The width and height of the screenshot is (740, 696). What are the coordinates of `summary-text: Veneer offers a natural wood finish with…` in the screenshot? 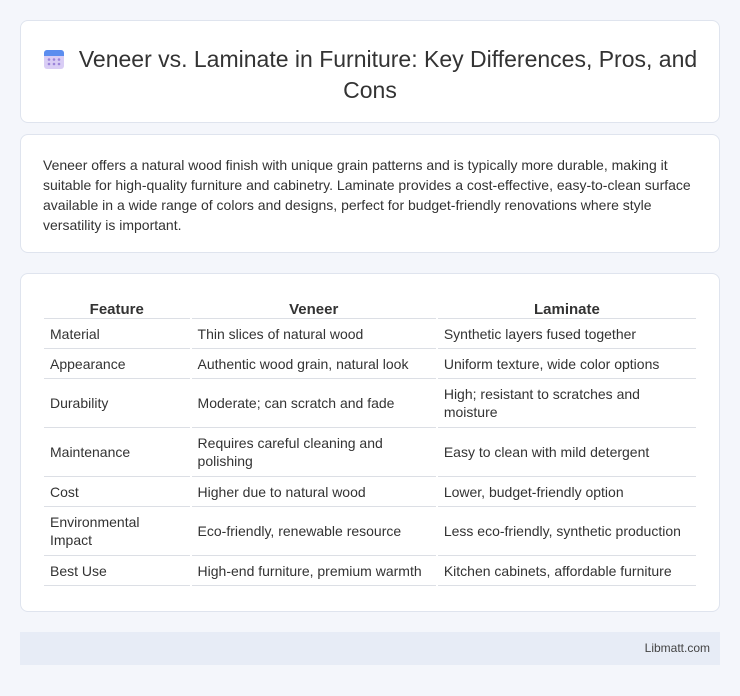 It's located at (367, 195).